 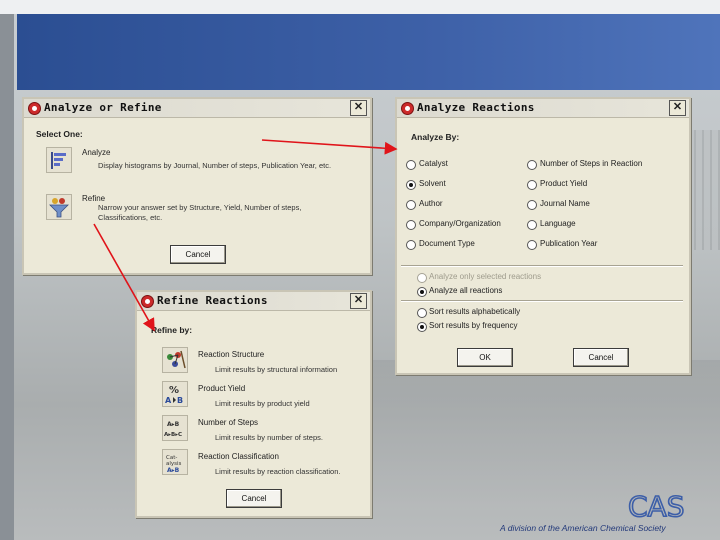 What do you see at coordinates (329, 147) in the screenshot?
I see `arrow-to-analyze-dialog` at bounding box center [329, 147].